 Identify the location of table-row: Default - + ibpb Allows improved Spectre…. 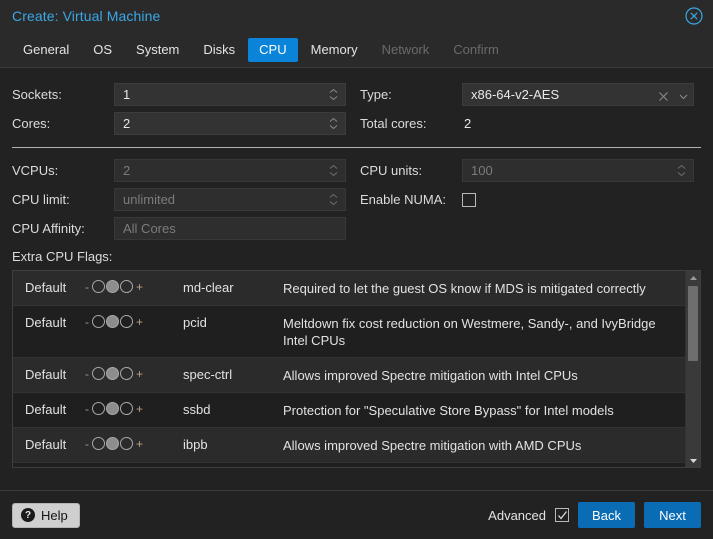
(349, 445).